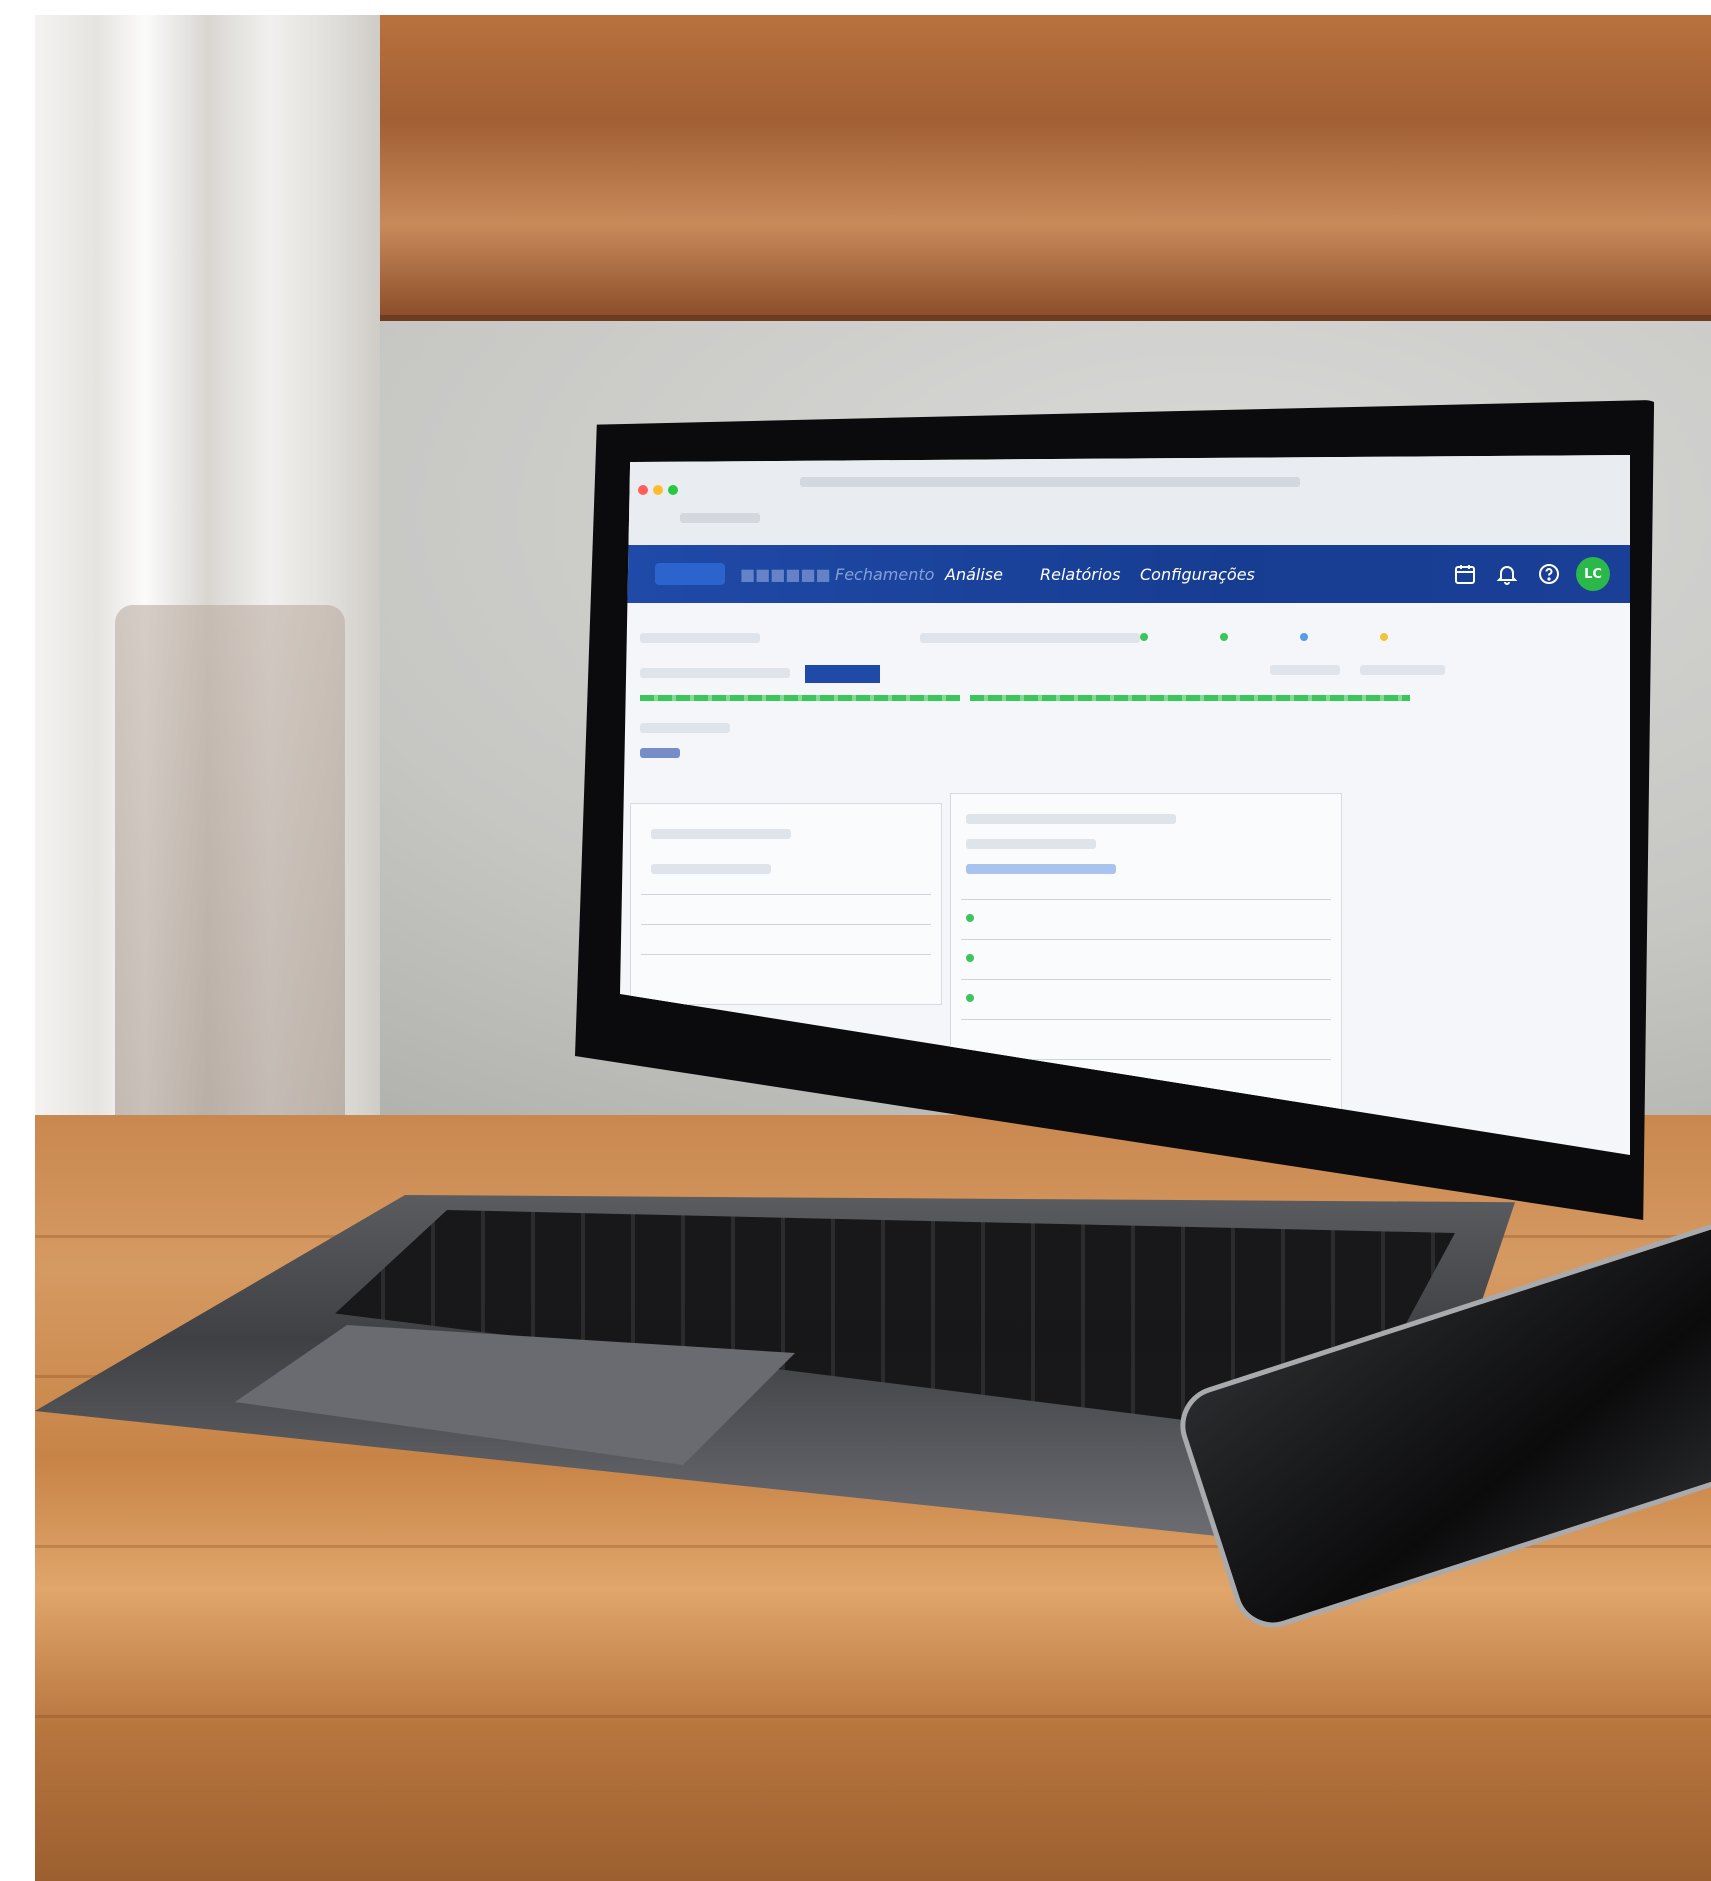  Describe the element at coordinates (1197, 574) in the screenshot. I see `nav-item-label: Configurações` at that location.